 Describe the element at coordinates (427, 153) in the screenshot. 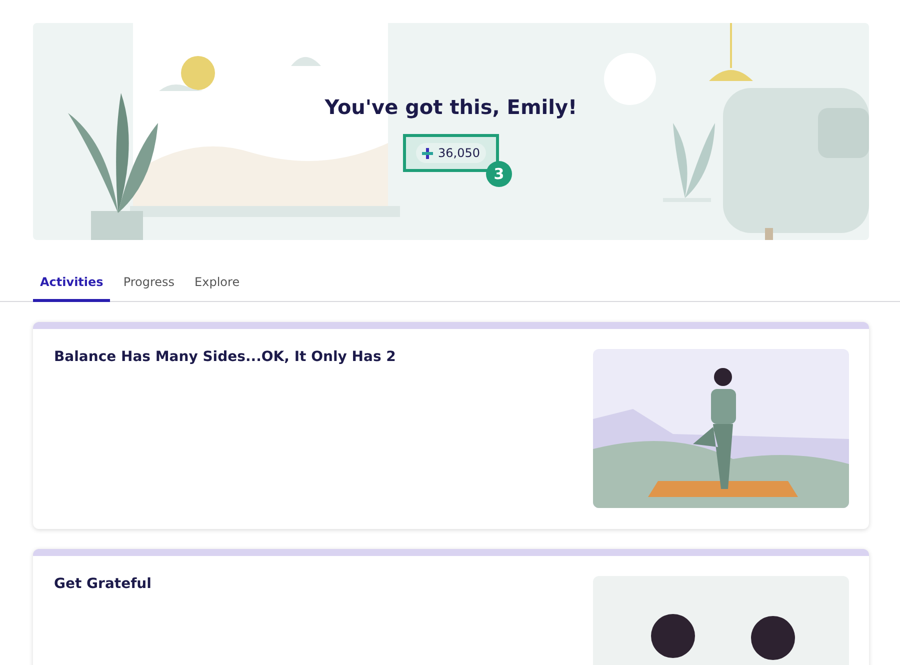

I see `plus-icon` at that location.